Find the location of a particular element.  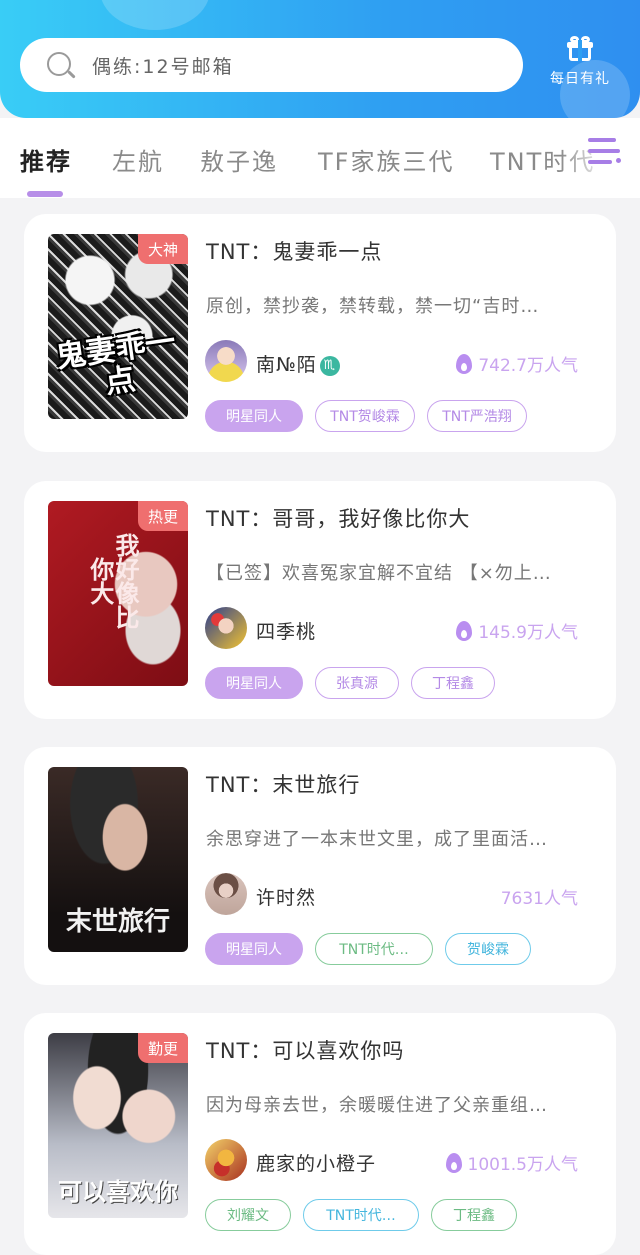

popularity: 7631人气 is located at coordinates (539, 896).